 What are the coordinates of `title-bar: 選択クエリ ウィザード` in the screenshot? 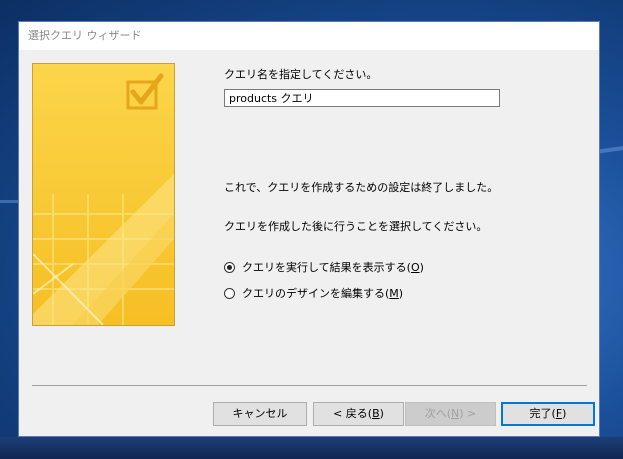 It's located at (309, 36).